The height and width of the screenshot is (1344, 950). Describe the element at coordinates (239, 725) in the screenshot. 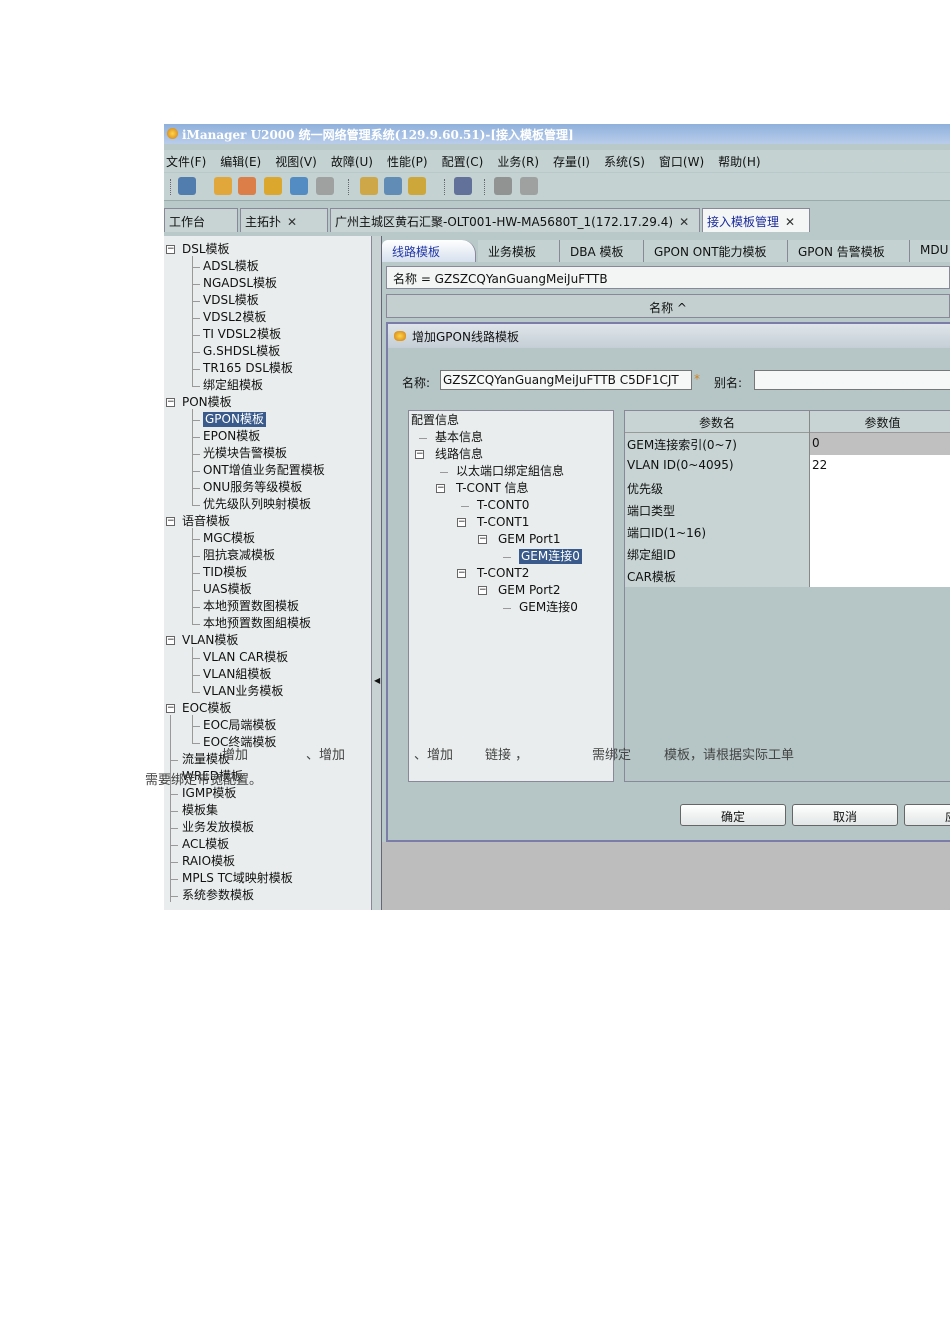

I see `tree-item: EOC局端模板` at that location.